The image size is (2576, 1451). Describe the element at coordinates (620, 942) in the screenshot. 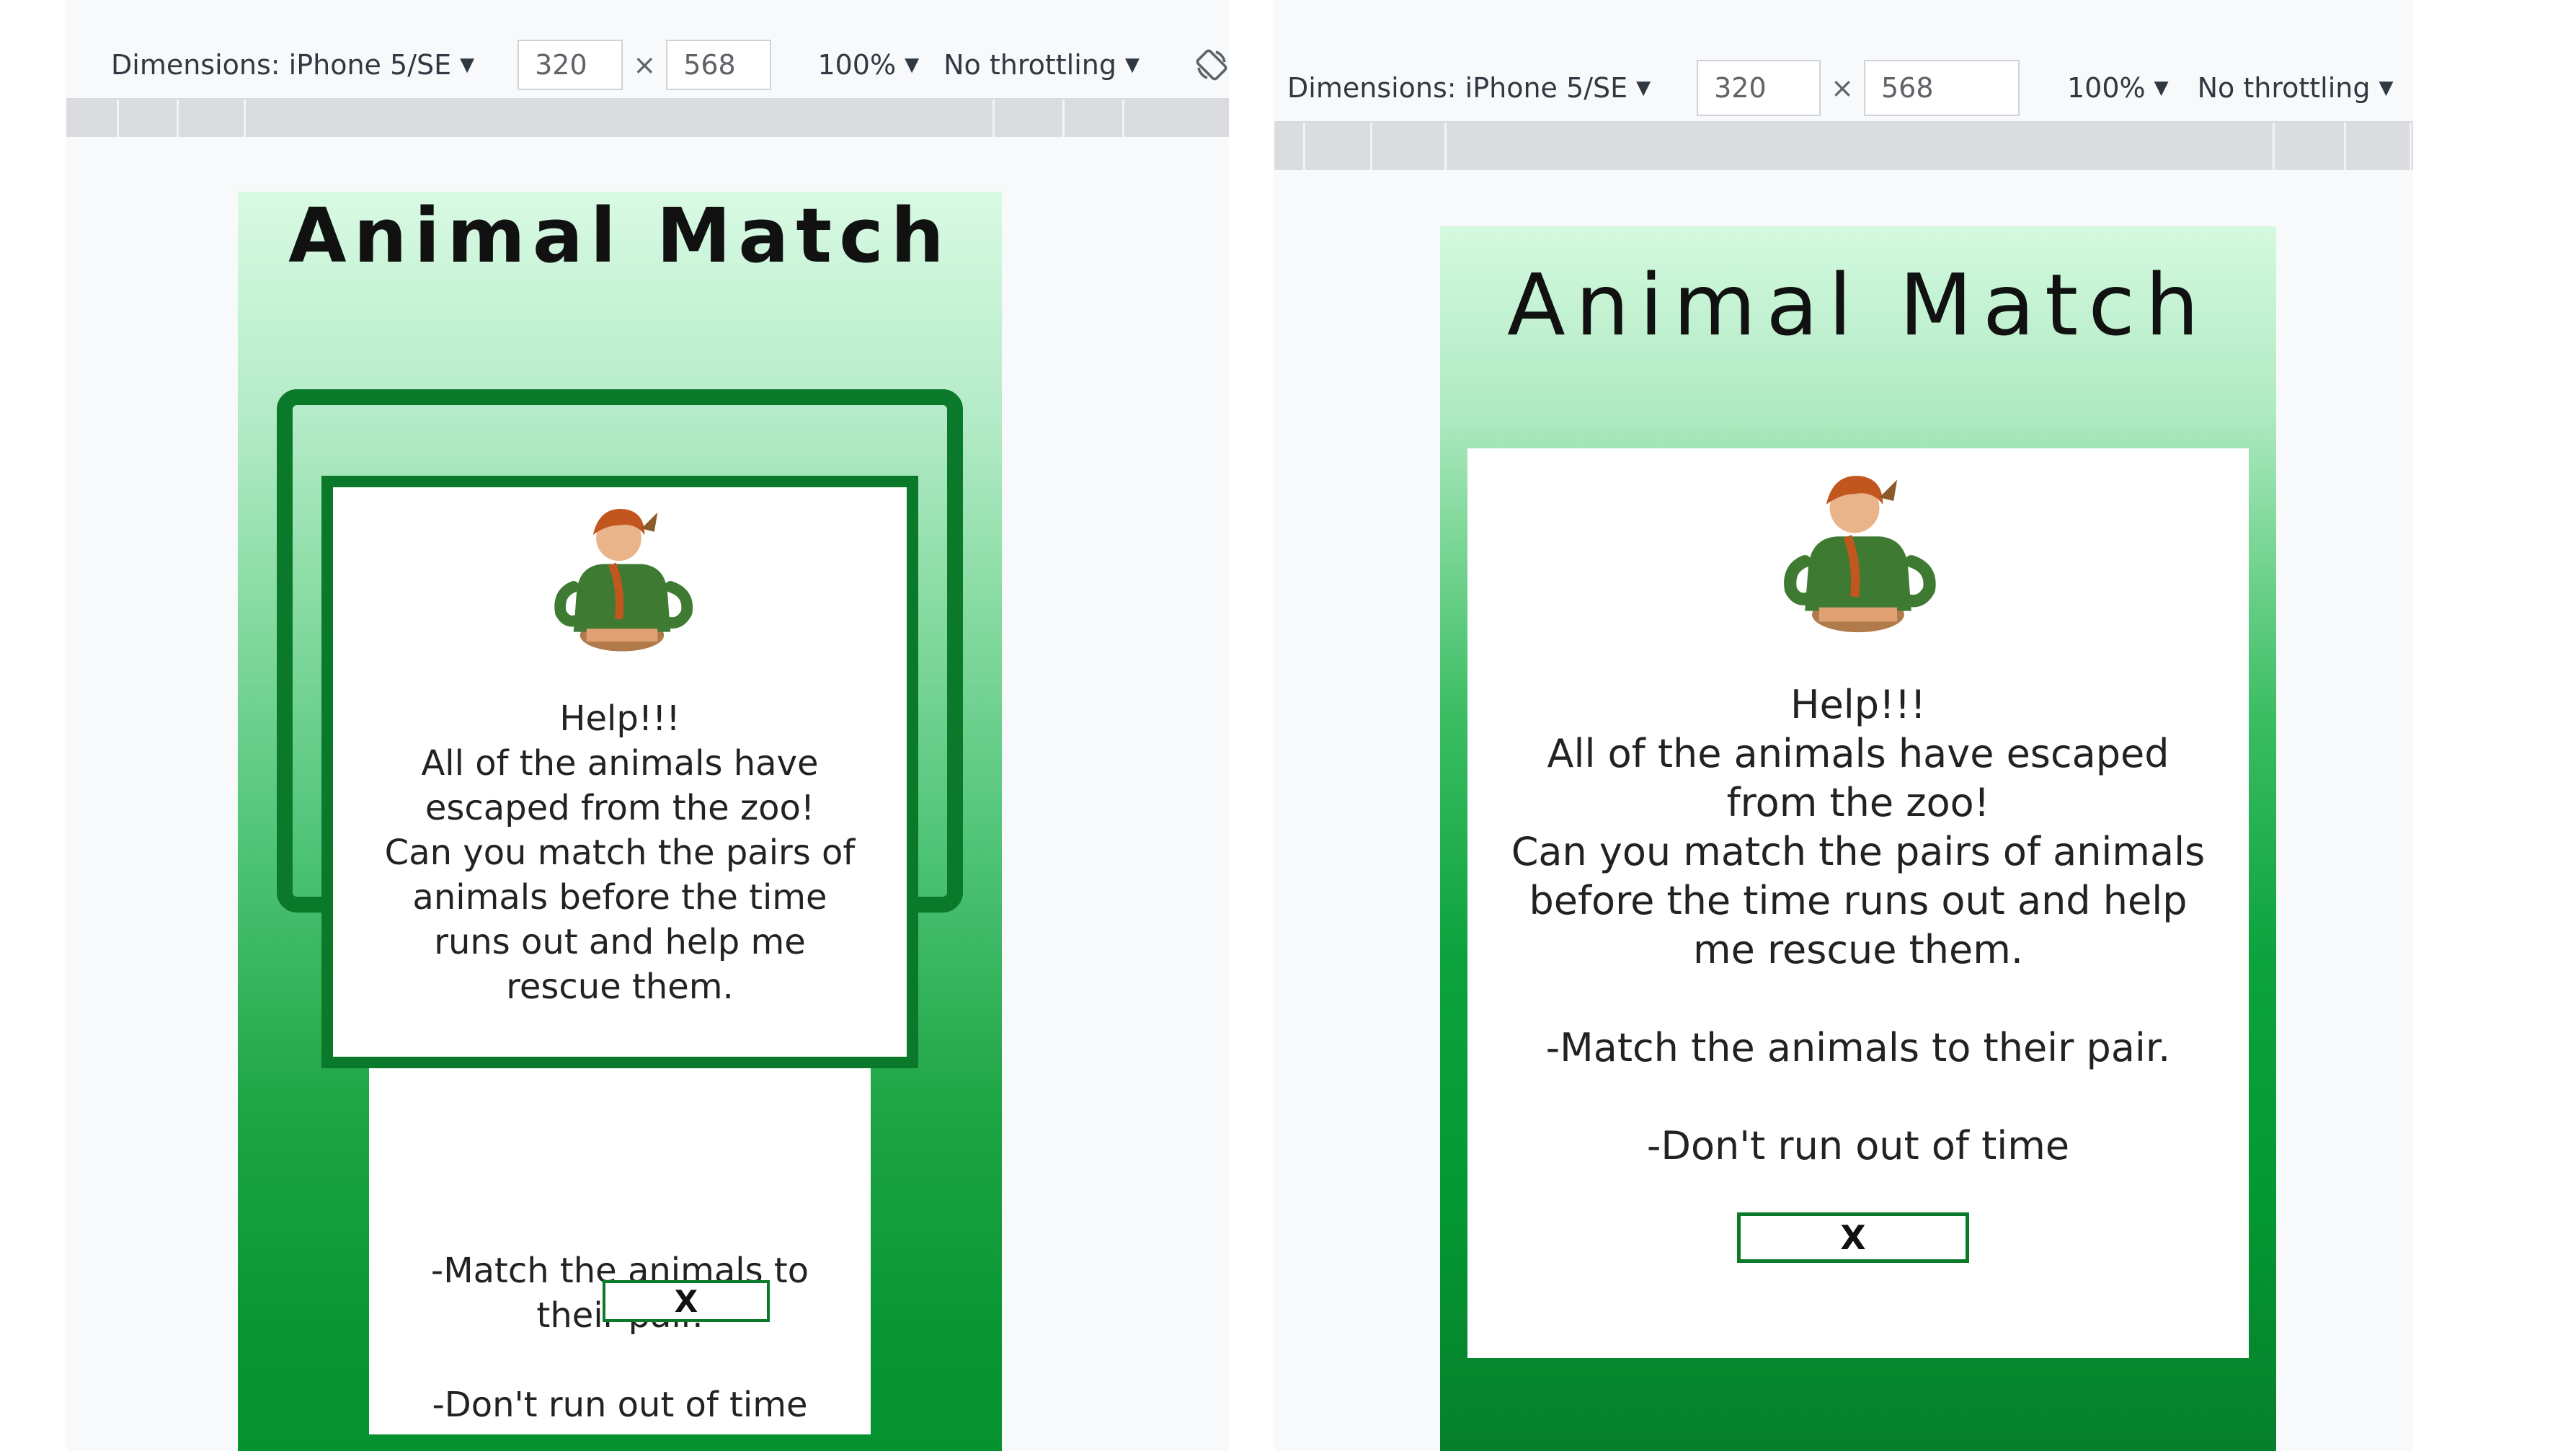

I see `message-line: runs out and help me` at that location.